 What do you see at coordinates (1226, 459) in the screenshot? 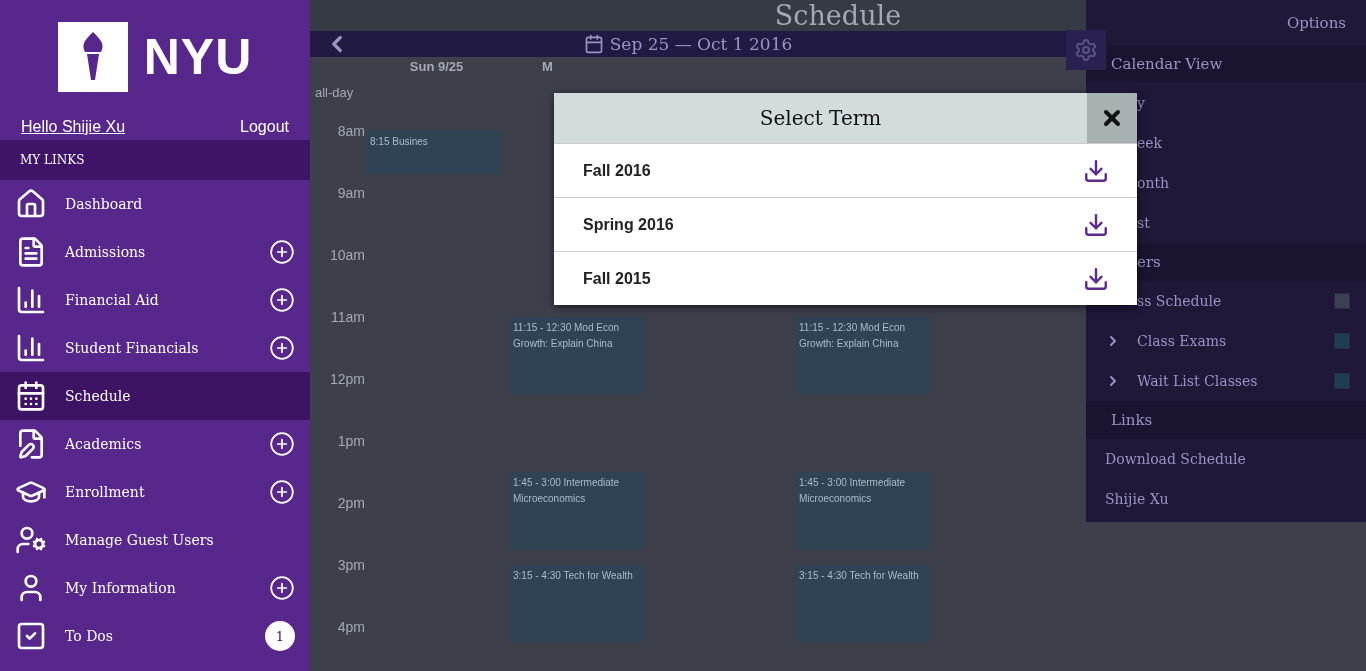
I see `option-item: Download Schedule` at bounding box center [1226, 459].